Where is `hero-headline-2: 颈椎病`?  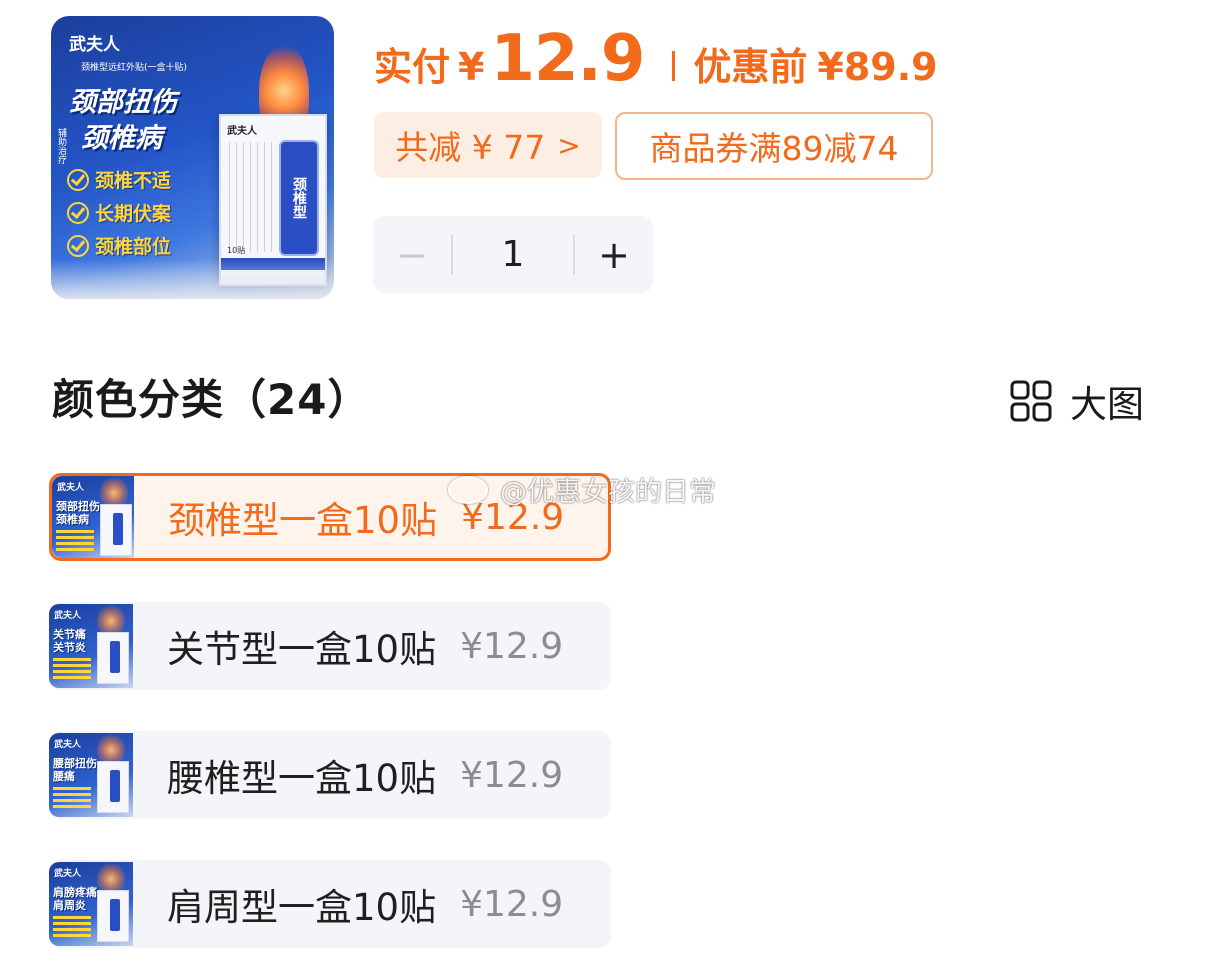 hero-headline-2: 颈椎病 is located at coordinates (121, 138).